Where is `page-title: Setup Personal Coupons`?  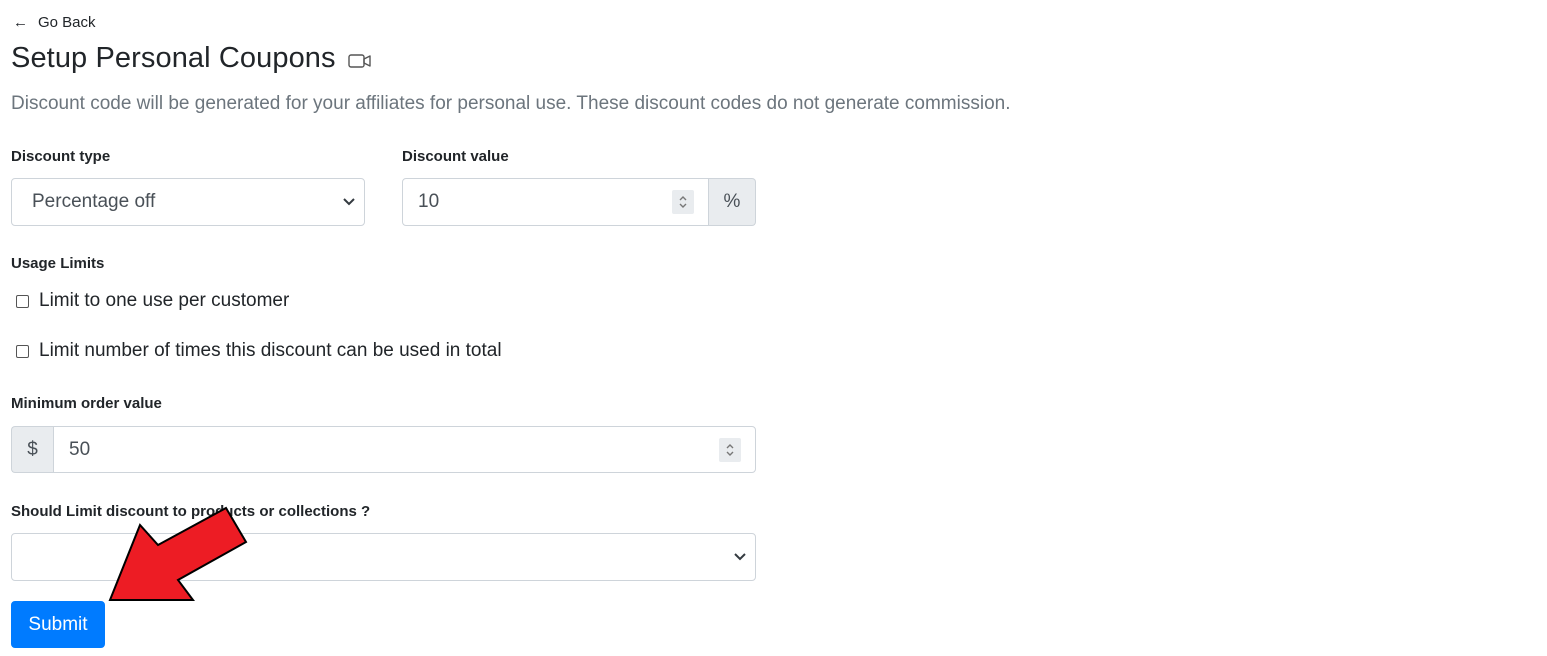
page-title: Setup Personal Coupons is located at coordinates (173, 58).